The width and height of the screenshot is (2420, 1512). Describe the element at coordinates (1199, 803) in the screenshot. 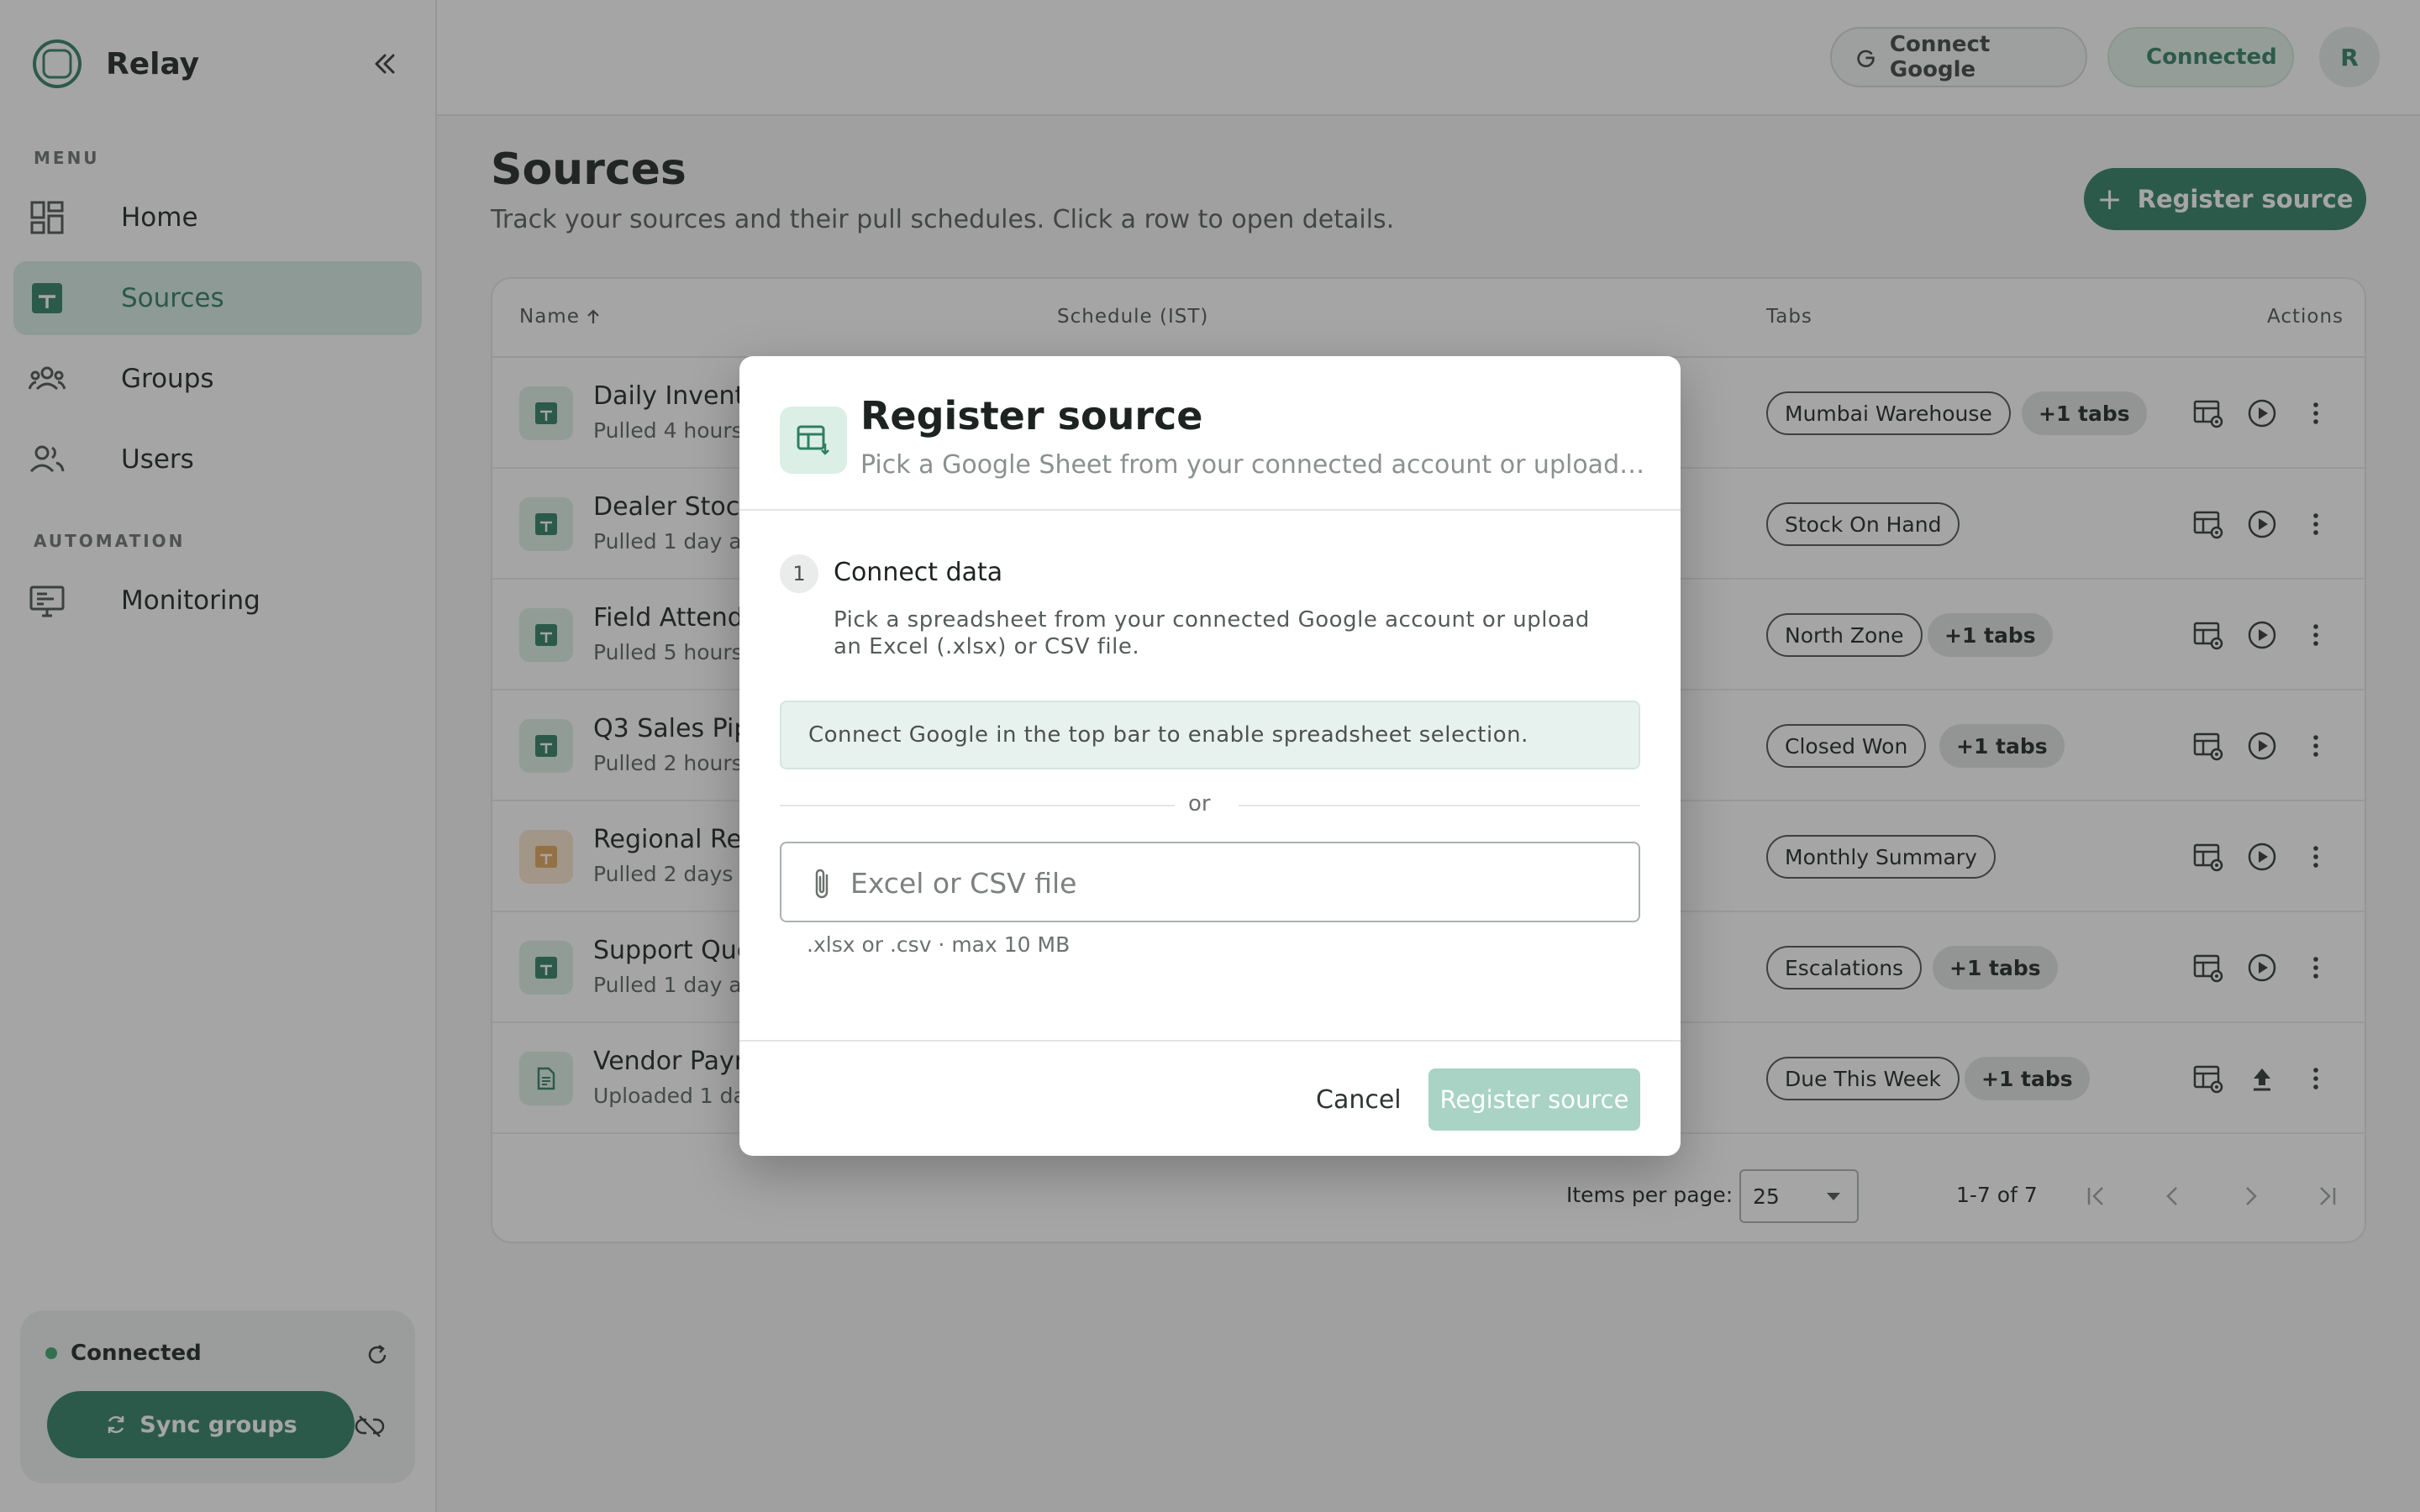

I see `or-separator: or` at that location.